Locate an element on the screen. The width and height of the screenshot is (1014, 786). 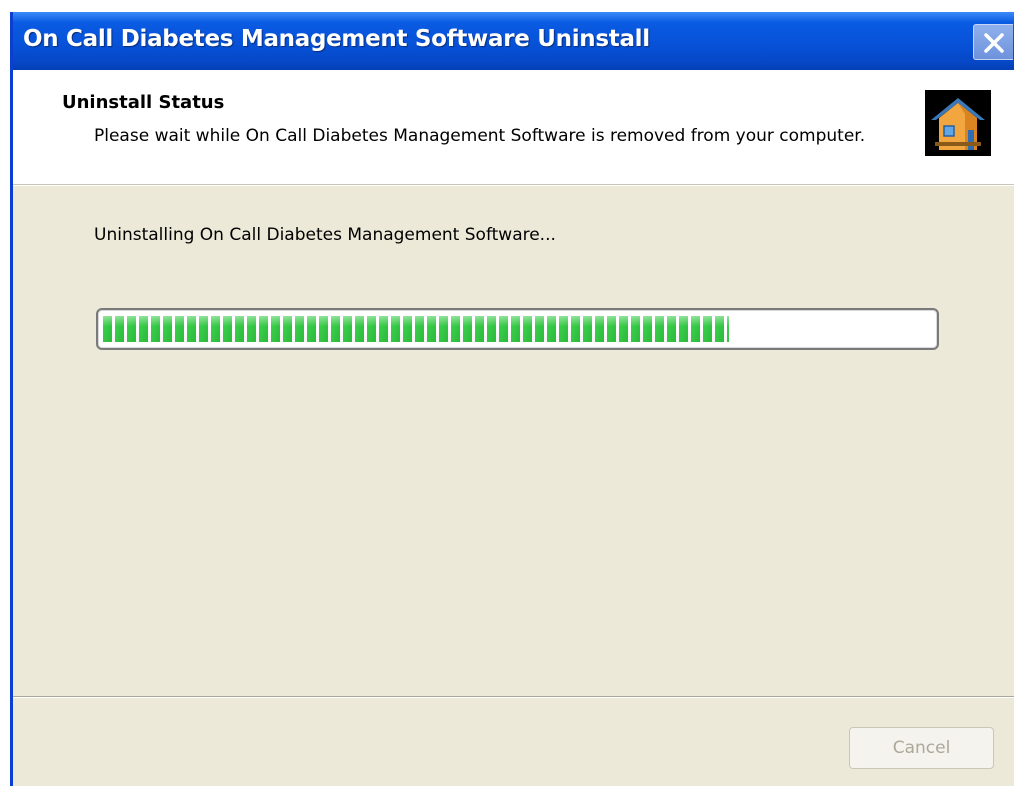
installer-house-icon is located at coordinates (958, 123).